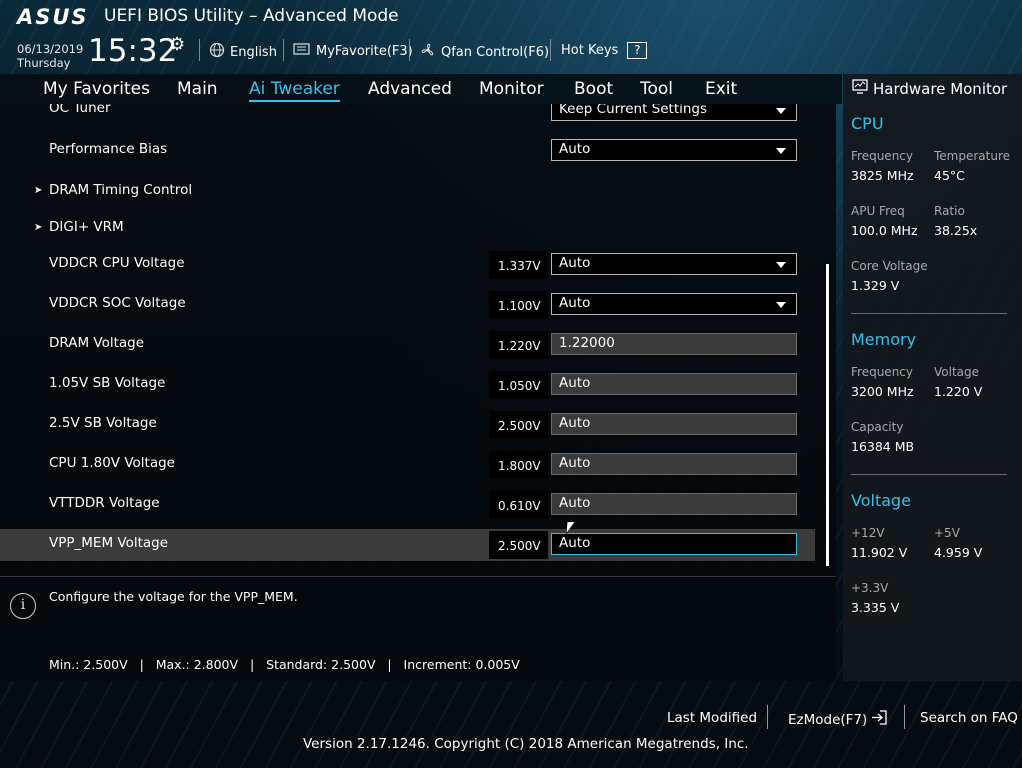 The height and width of the screenshot is (768, 1022). Describe the element at coordinates (243, 52) in the screenshot. I see `language-button: English` at that location.